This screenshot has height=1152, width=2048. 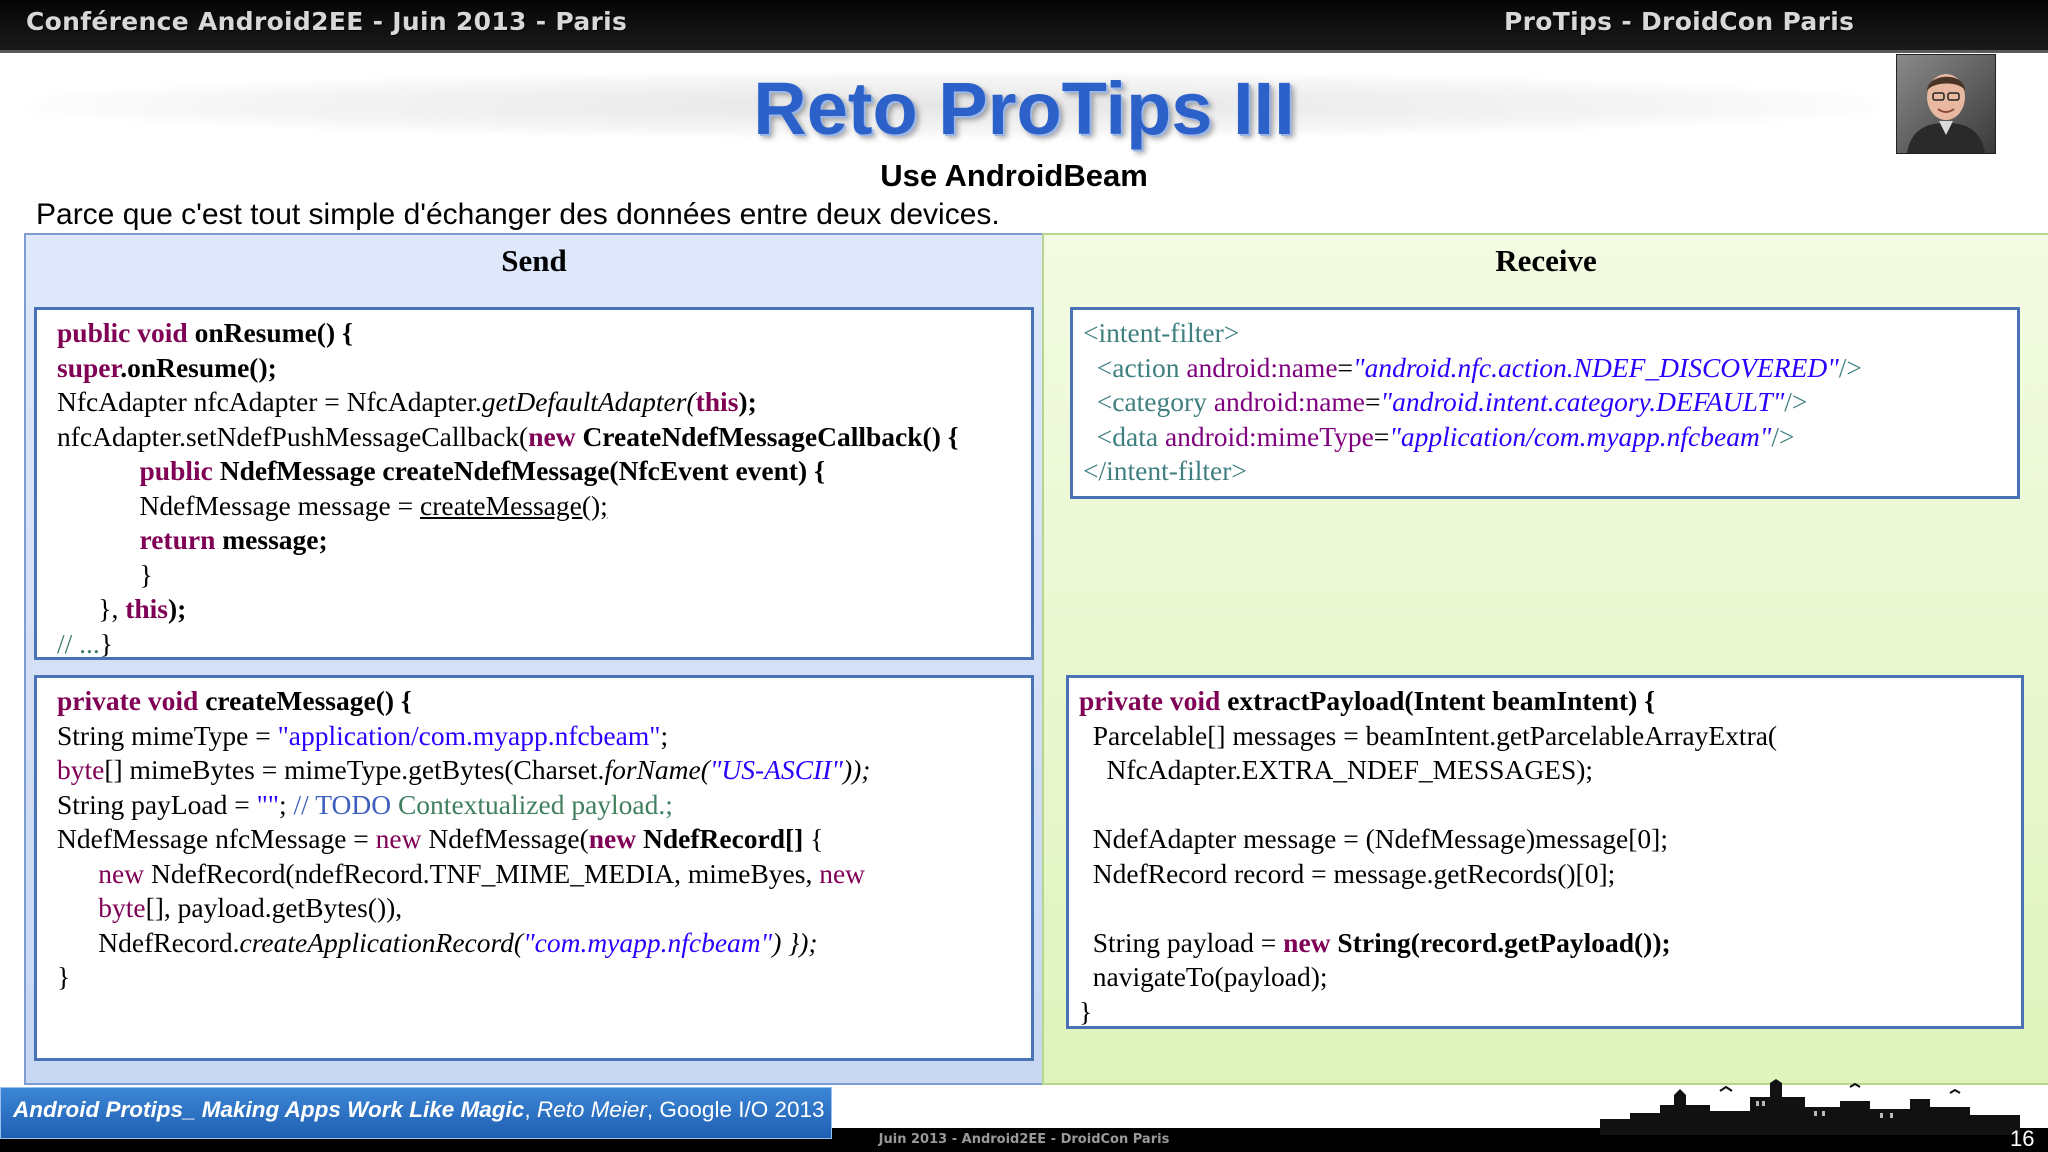 I want to click on code-token: CreateNdefMessageCallback() {, so click(x=770, y=436).